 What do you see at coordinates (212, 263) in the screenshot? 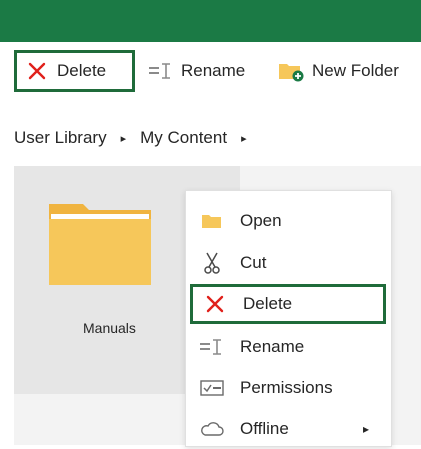
I see `scissors-icon` at bounding box center [212, 263].